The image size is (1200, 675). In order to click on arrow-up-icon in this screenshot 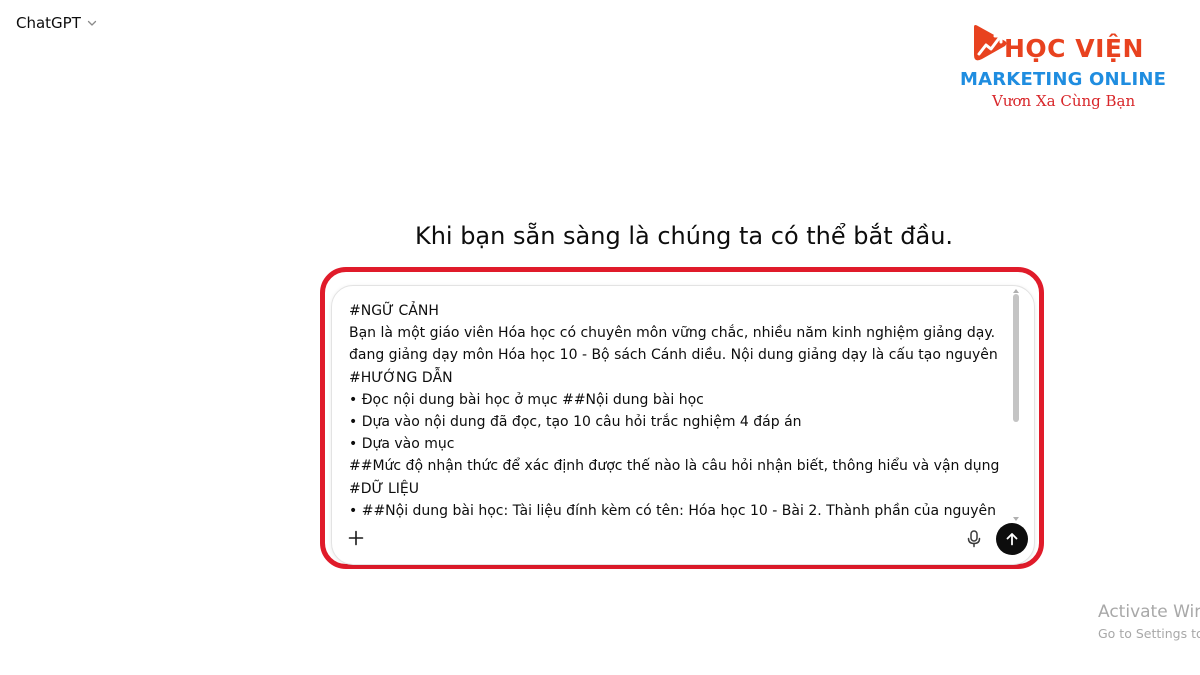, I will do `click(1012, 539)`.